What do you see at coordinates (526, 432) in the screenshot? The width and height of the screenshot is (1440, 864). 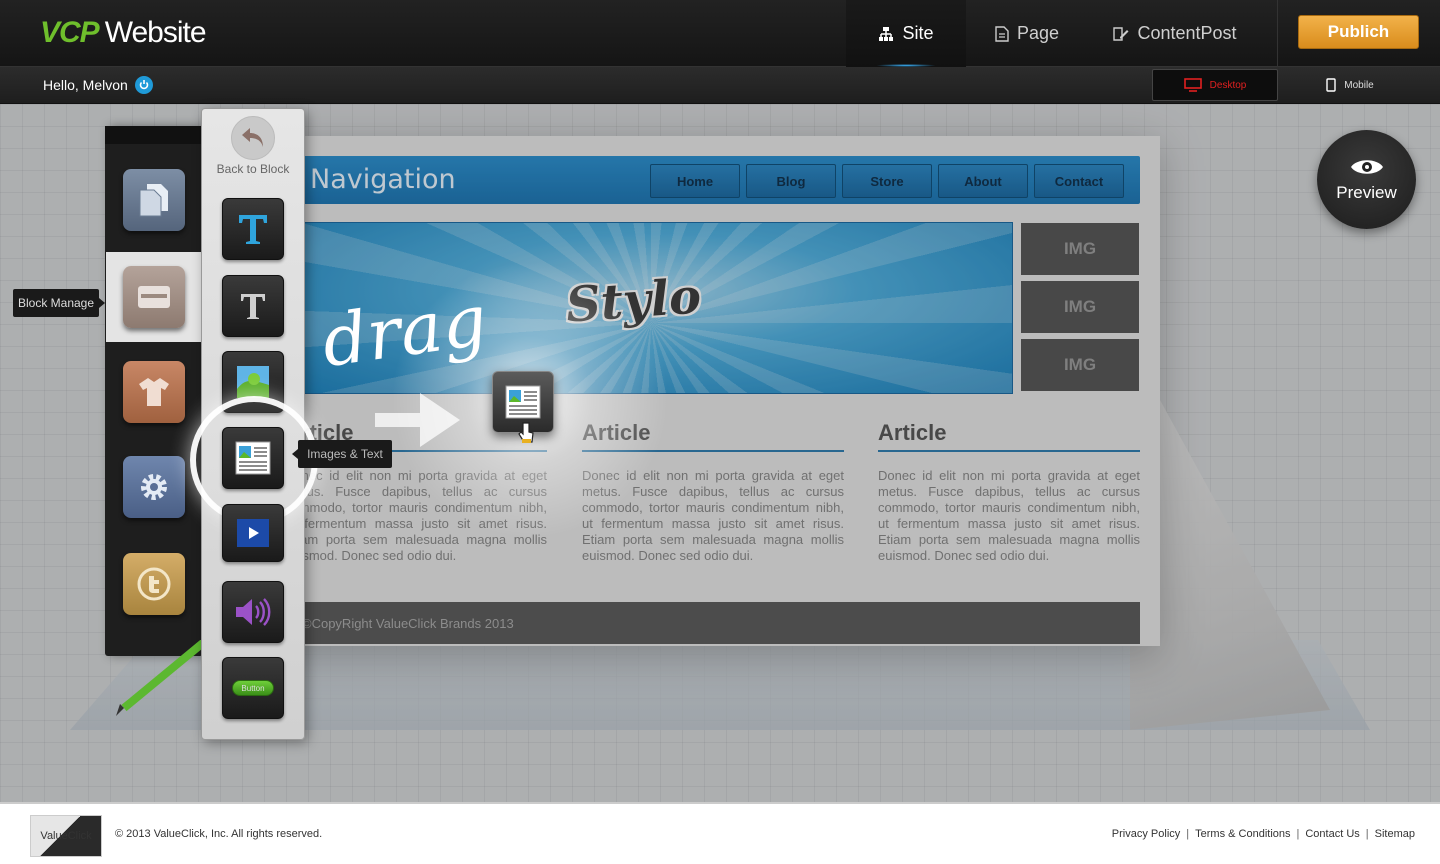 I see `hand-cursor-icon` at bounding box center [526, 432].